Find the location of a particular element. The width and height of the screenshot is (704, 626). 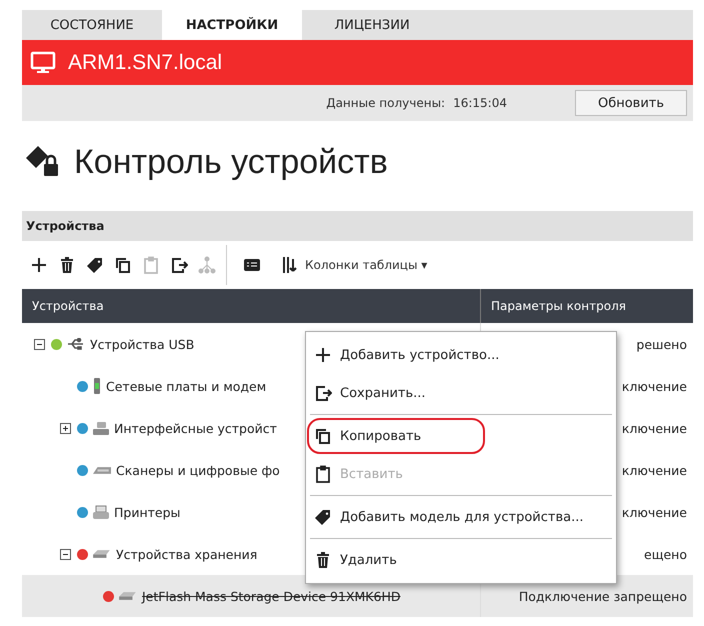

host-name: ARM1.SN7.local is located at coordinates (145, 62).